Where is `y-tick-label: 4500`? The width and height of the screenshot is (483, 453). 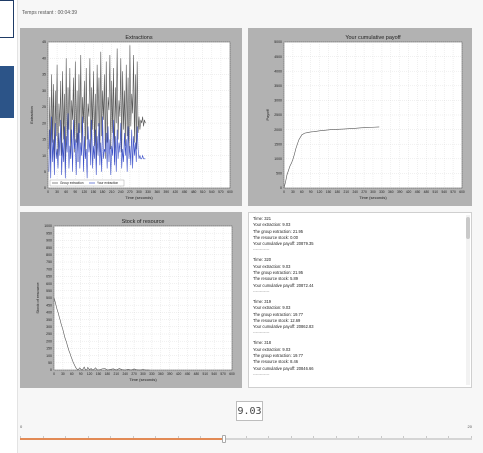 y-tick-label: 4500 is located at coordinates (278, 57).